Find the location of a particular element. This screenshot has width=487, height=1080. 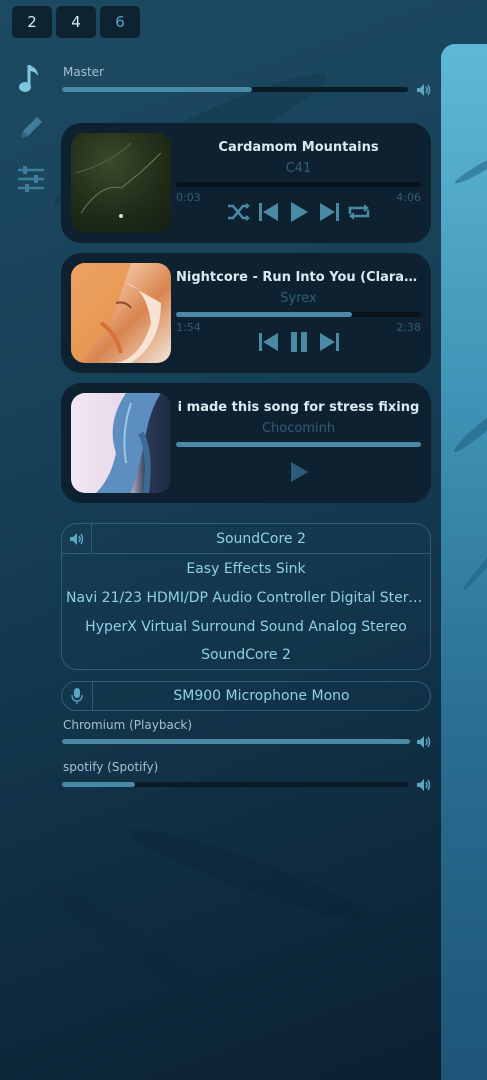

input-device-selector: SM900 Microphone Mono is located at coordinates (246, 696).